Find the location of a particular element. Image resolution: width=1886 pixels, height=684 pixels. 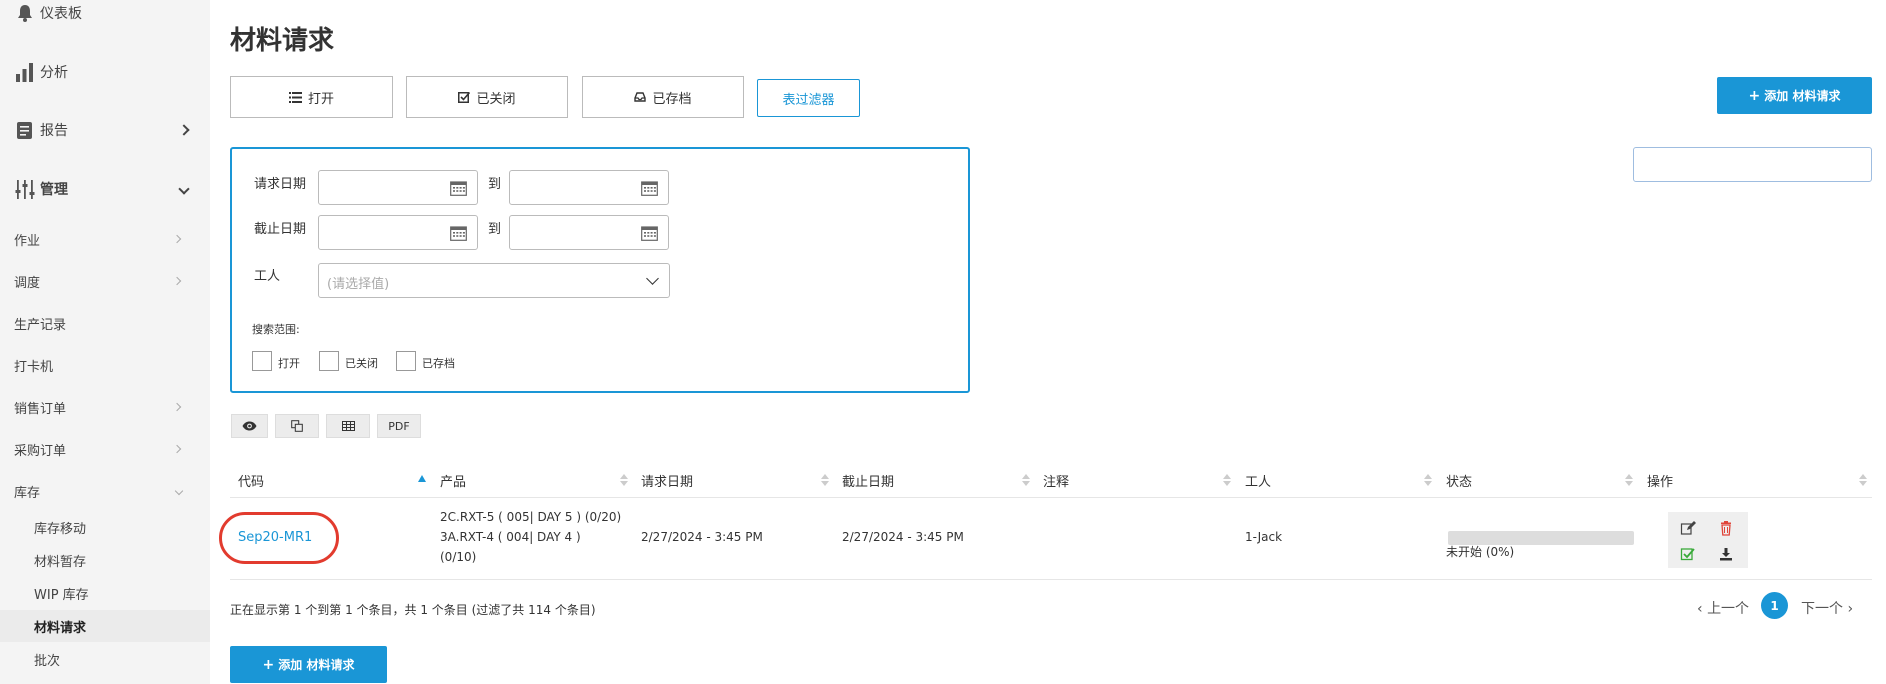

report-icon is located at coordinates (24, 130).